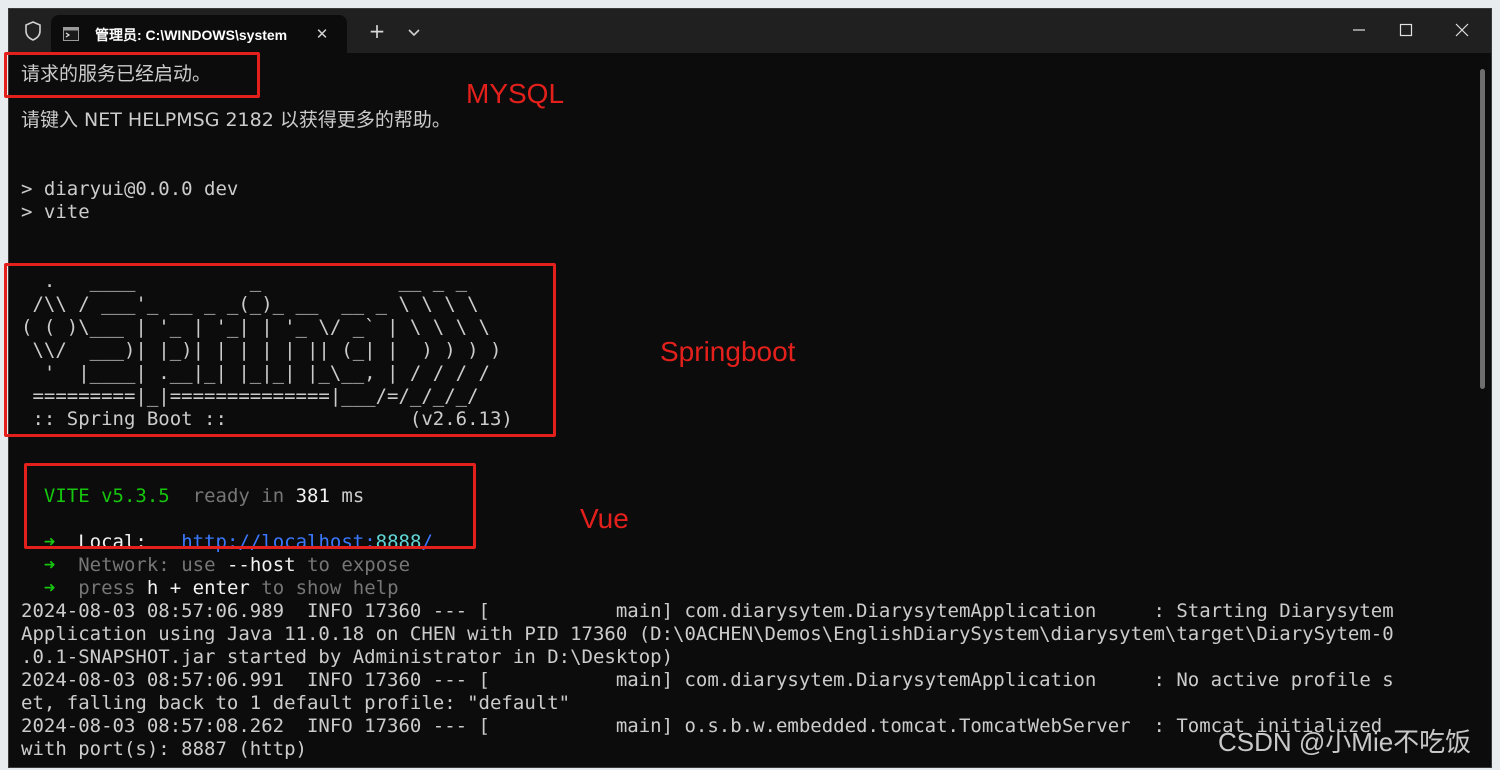 This screenshot has width=1500, height=770. Describe the element at coordinates (1359, 30) in the screenshot. I see `minimize-icon` at that location.